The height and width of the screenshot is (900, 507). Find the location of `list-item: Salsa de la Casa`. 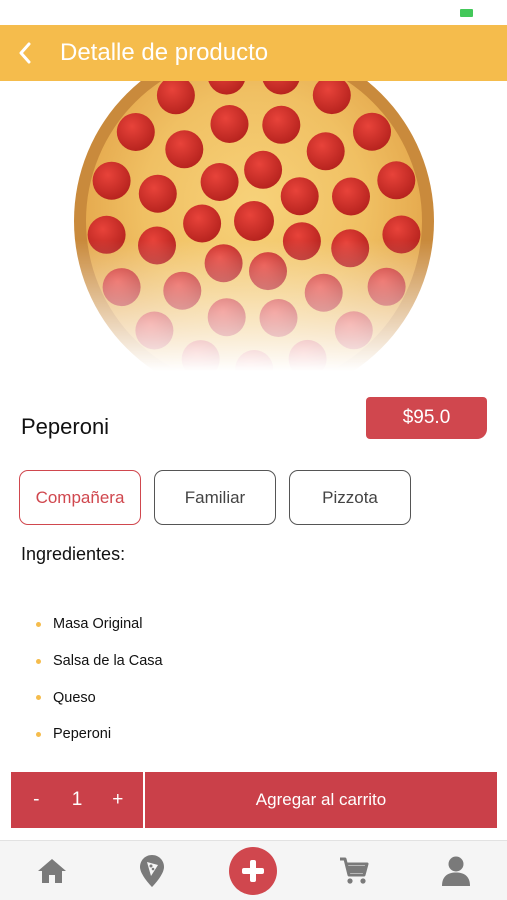

list-item: Salsa de la Casa is located at coordinates (99, 661).